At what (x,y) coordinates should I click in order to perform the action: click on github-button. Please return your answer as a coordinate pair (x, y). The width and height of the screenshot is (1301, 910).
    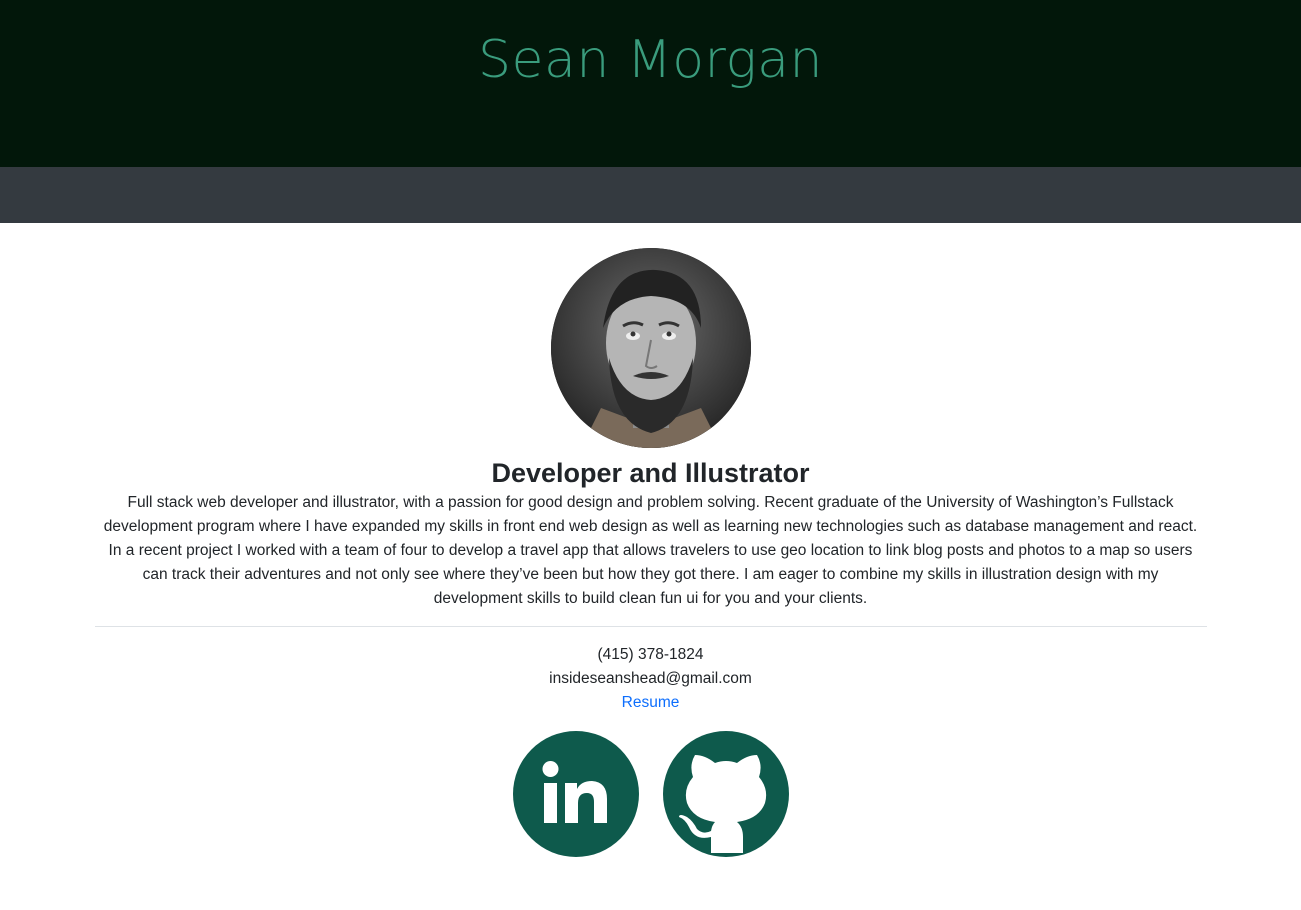
    Looking at the image, I should click on (725, 794).